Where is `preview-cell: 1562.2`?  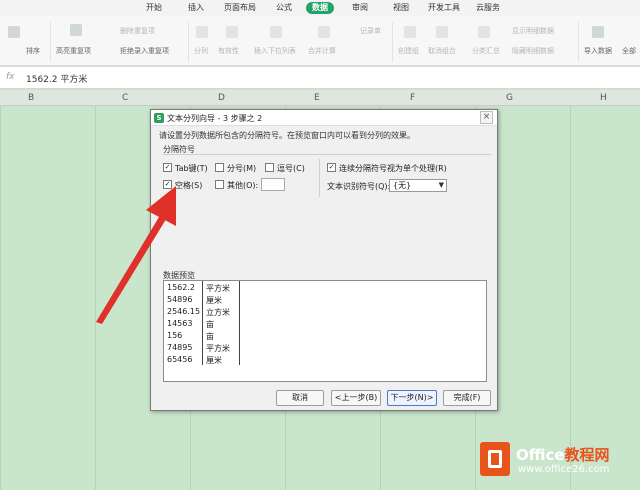
preview-cell: 1562.2 is located at coordinates (181, 287).